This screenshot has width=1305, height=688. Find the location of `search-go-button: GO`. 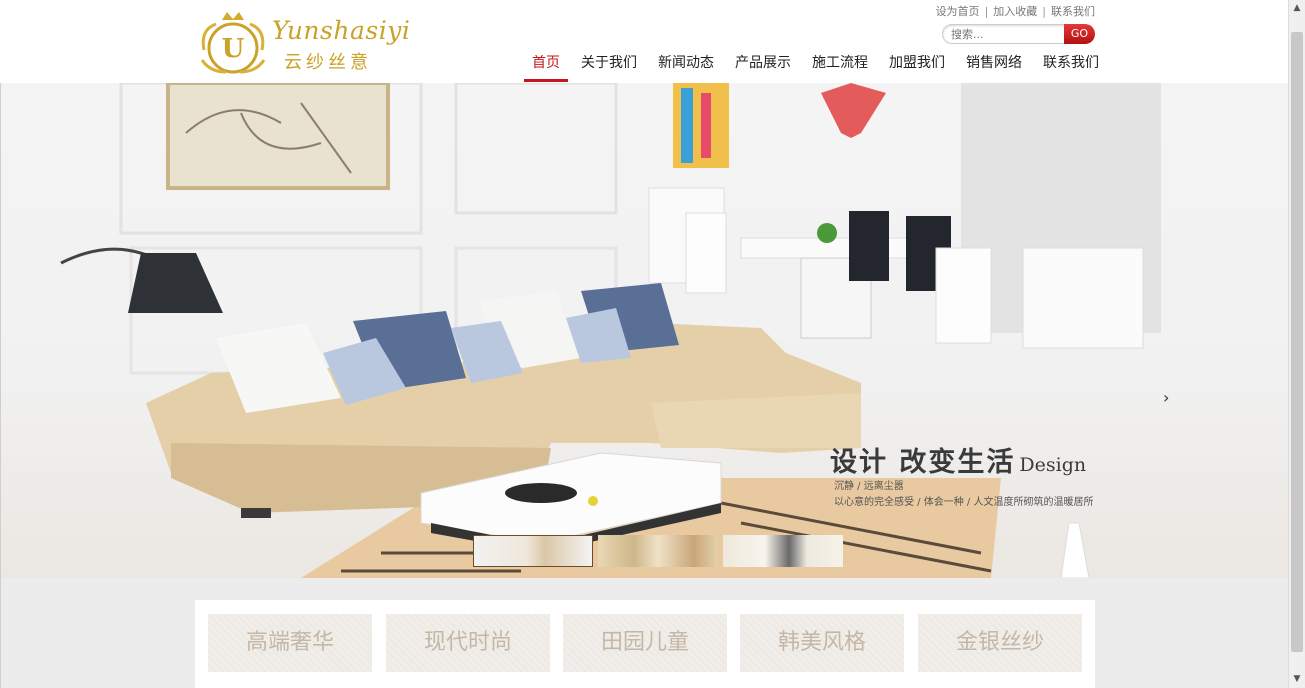

search-go-button: GO is located at coordinates (1079, 34).